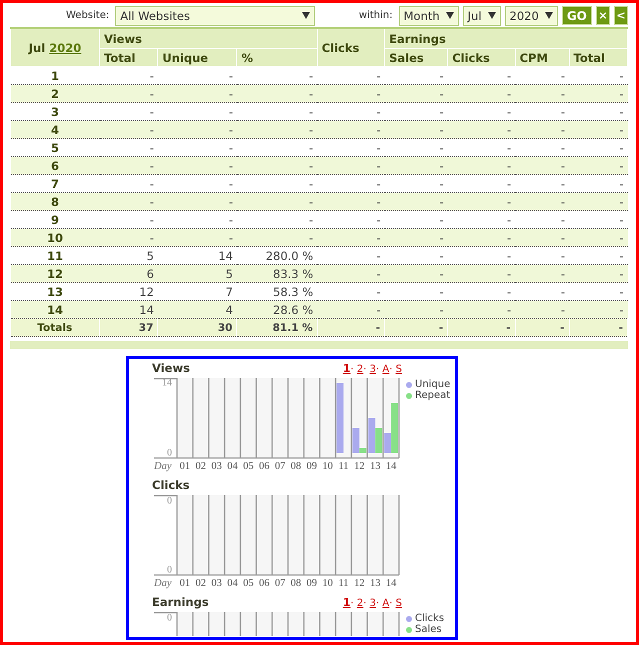  What do you see at coordinates (264, 583) in the screenshot?
I see `axis-label: 06` at bounding box center [264, 583].